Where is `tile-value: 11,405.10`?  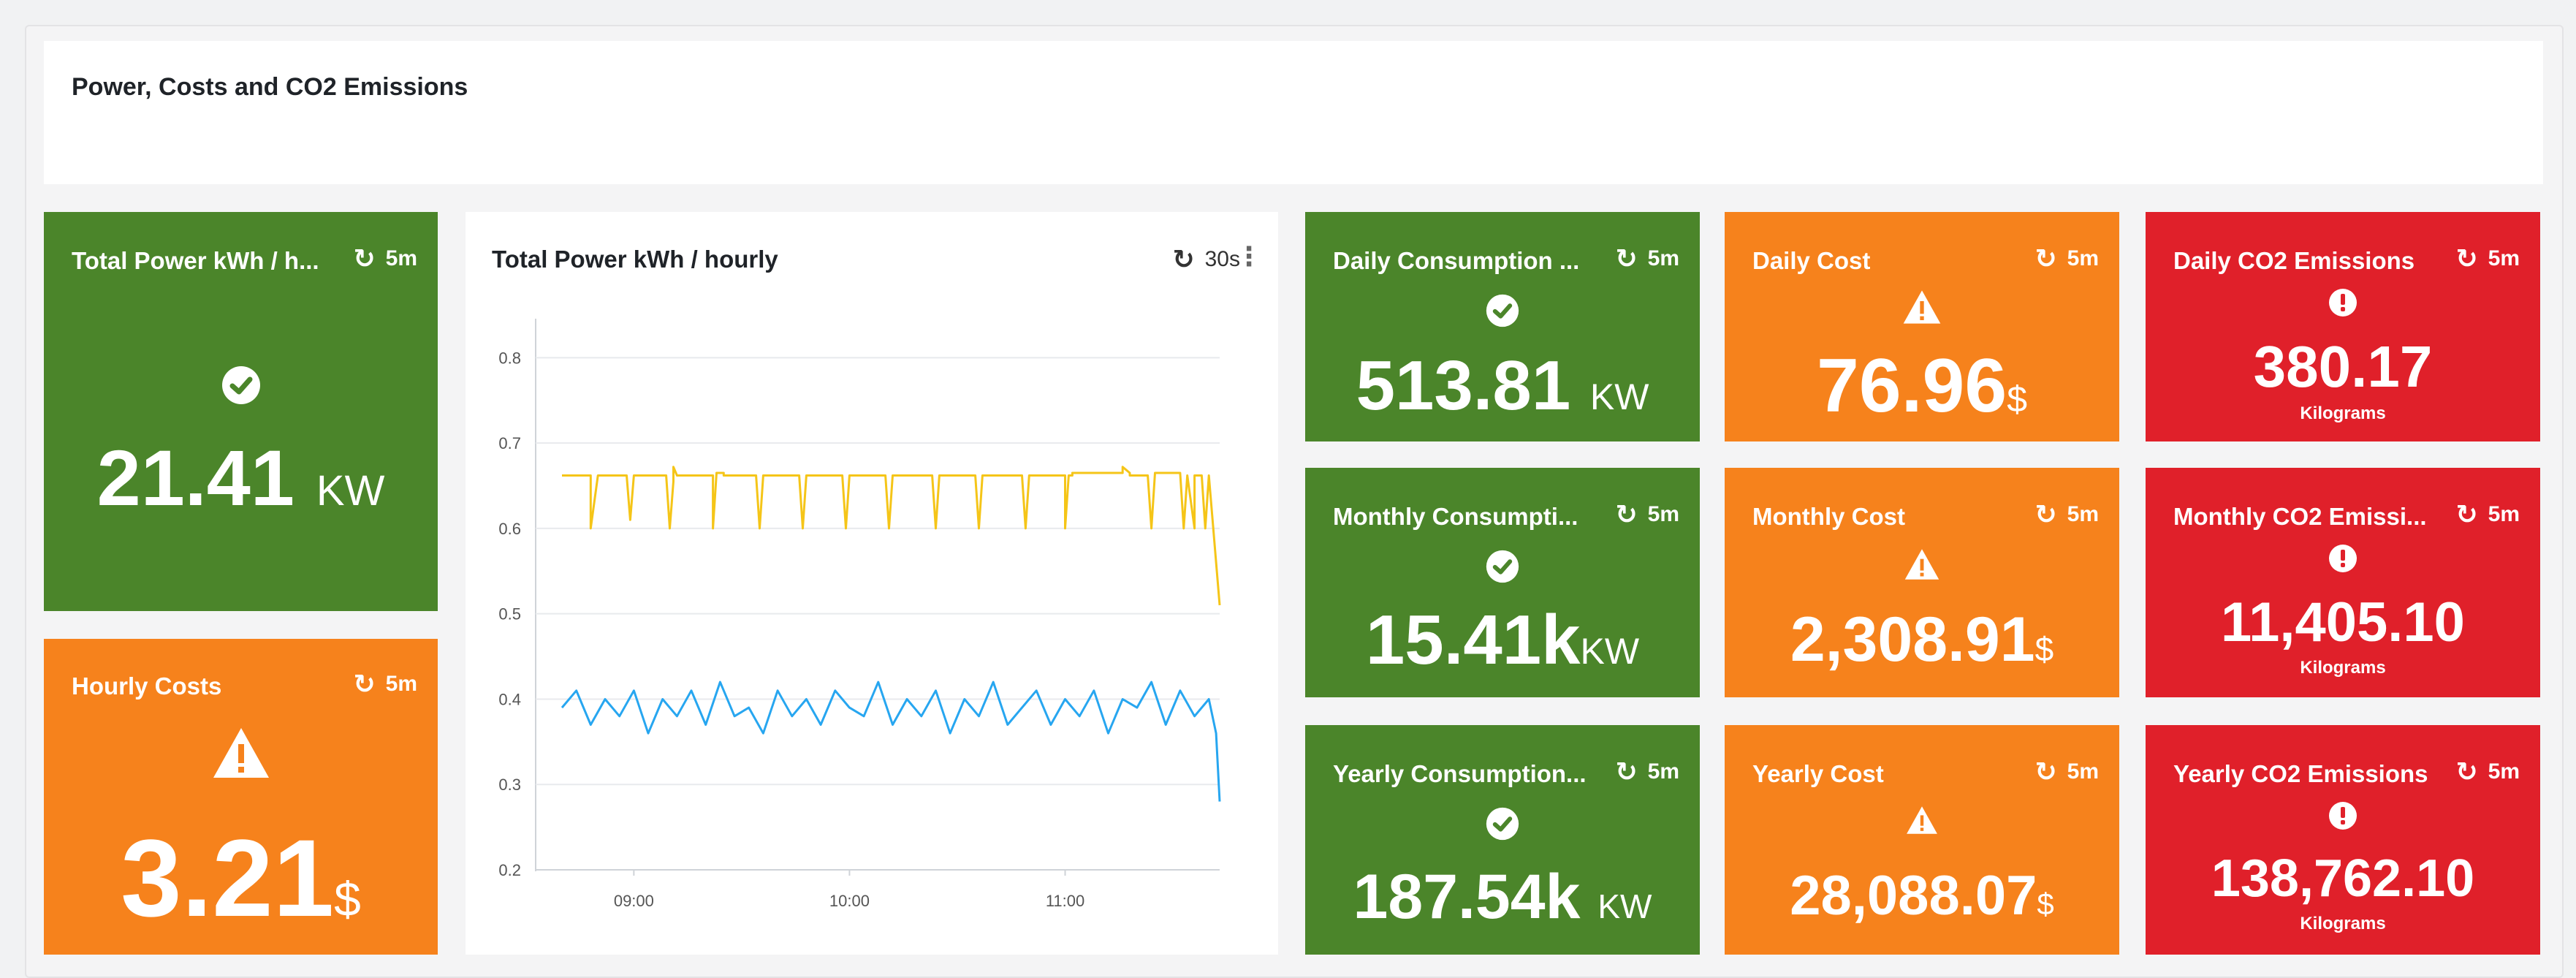 tile-value: 11,405.10 is located at coordinates (2343, 622).